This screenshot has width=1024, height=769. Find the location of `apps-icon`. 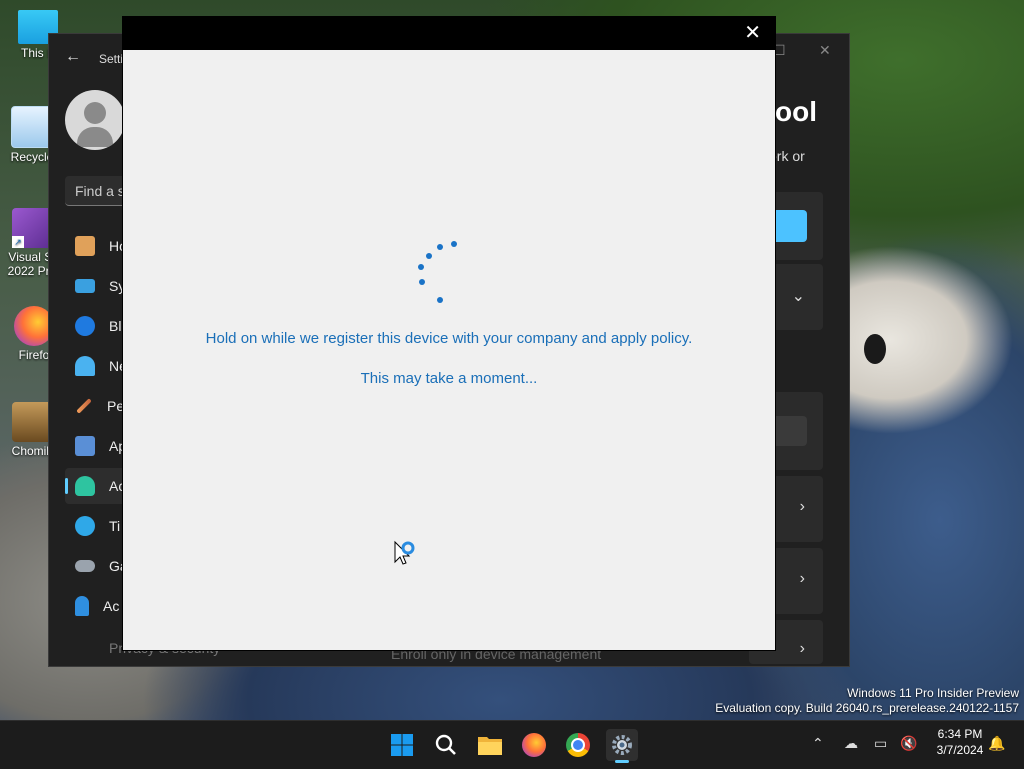

apps-icon is located at coordinates (85, 446).